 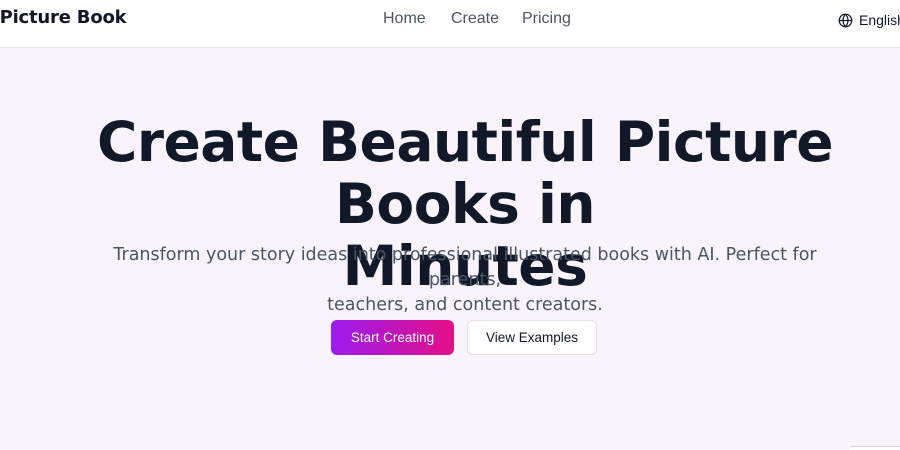 What do you see at coordinates (404, 19) in the screenshot?
I see `nav-link-home: Home` at bounding box center [404, 19].